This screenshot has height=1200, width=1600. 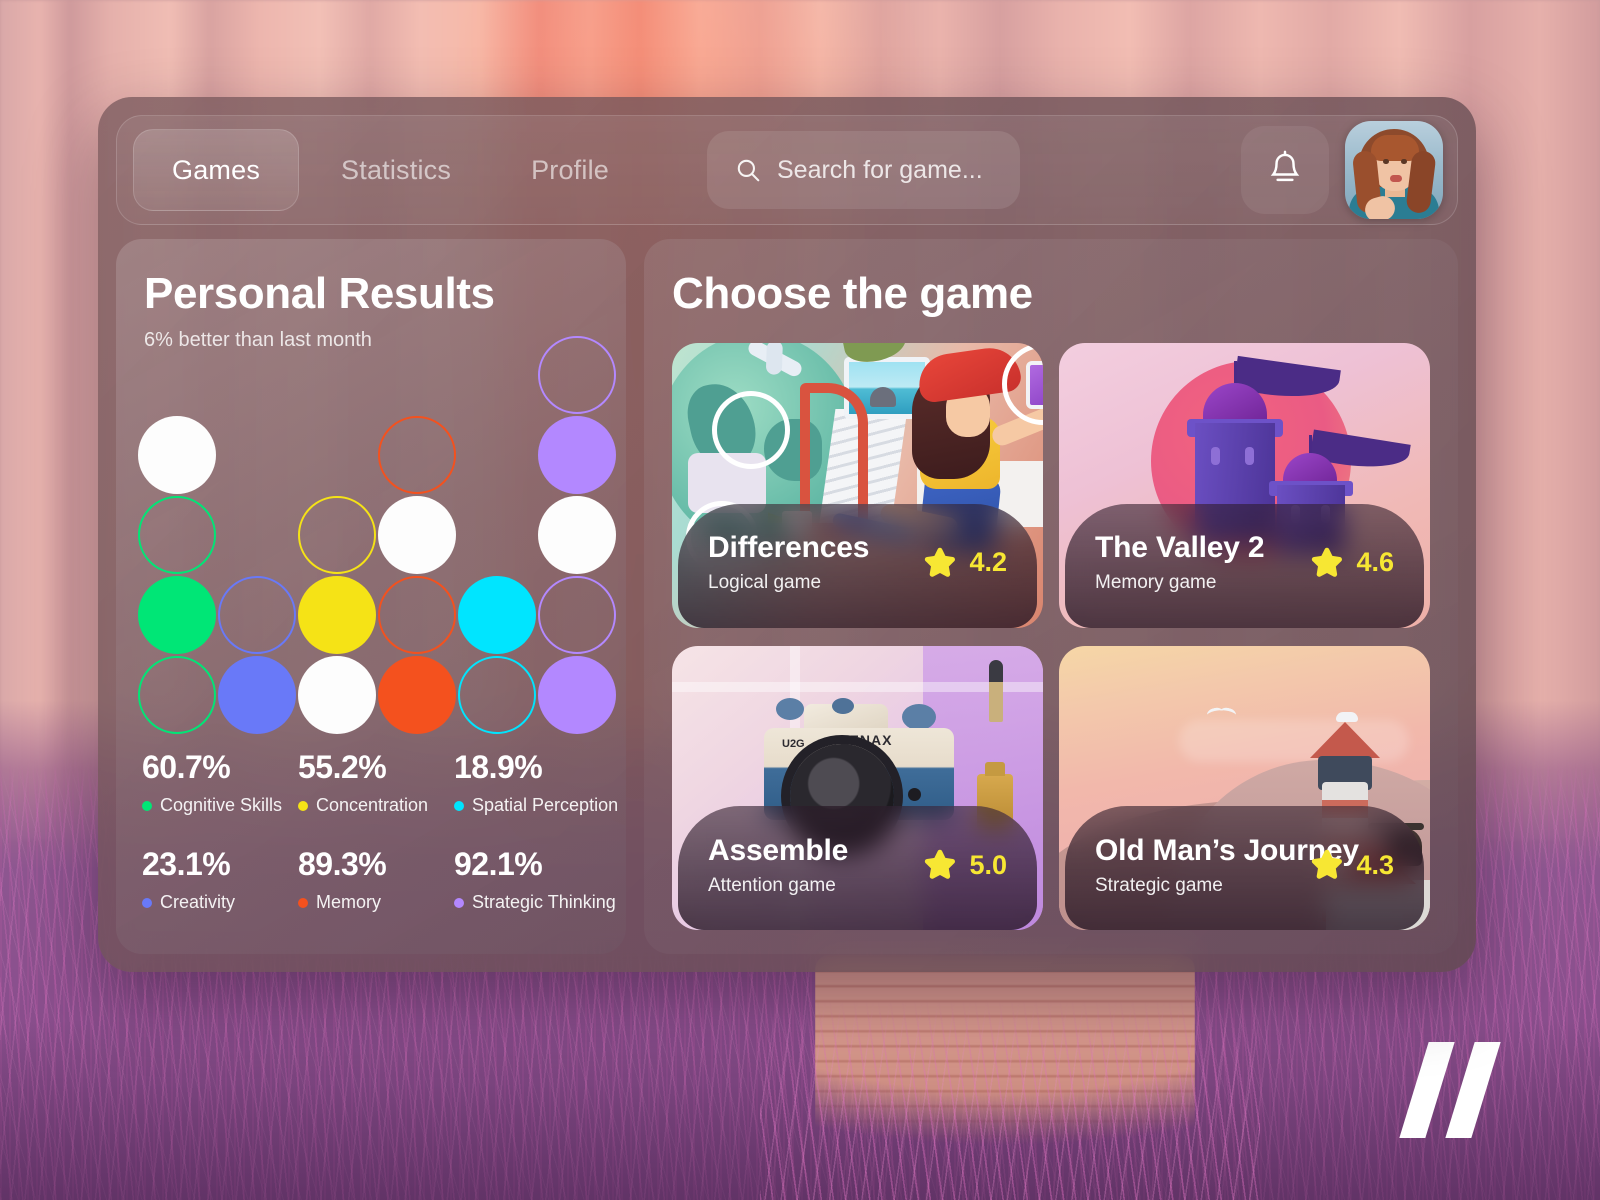 What do you see at coordinates (1351, 563) in the screenshot?
I see `game-rating: 4.6` at bounding box center [1351, 563].